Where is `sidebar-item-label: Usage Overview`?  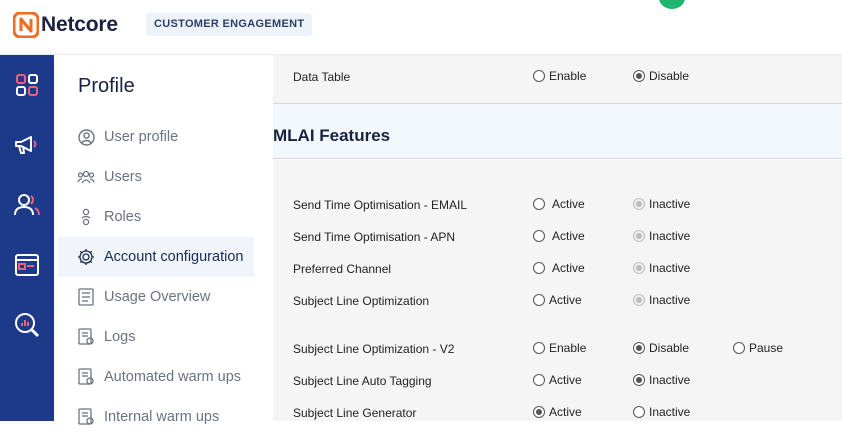 sidebar-item-label: Usage Overview is located at coordinates (157, 297).